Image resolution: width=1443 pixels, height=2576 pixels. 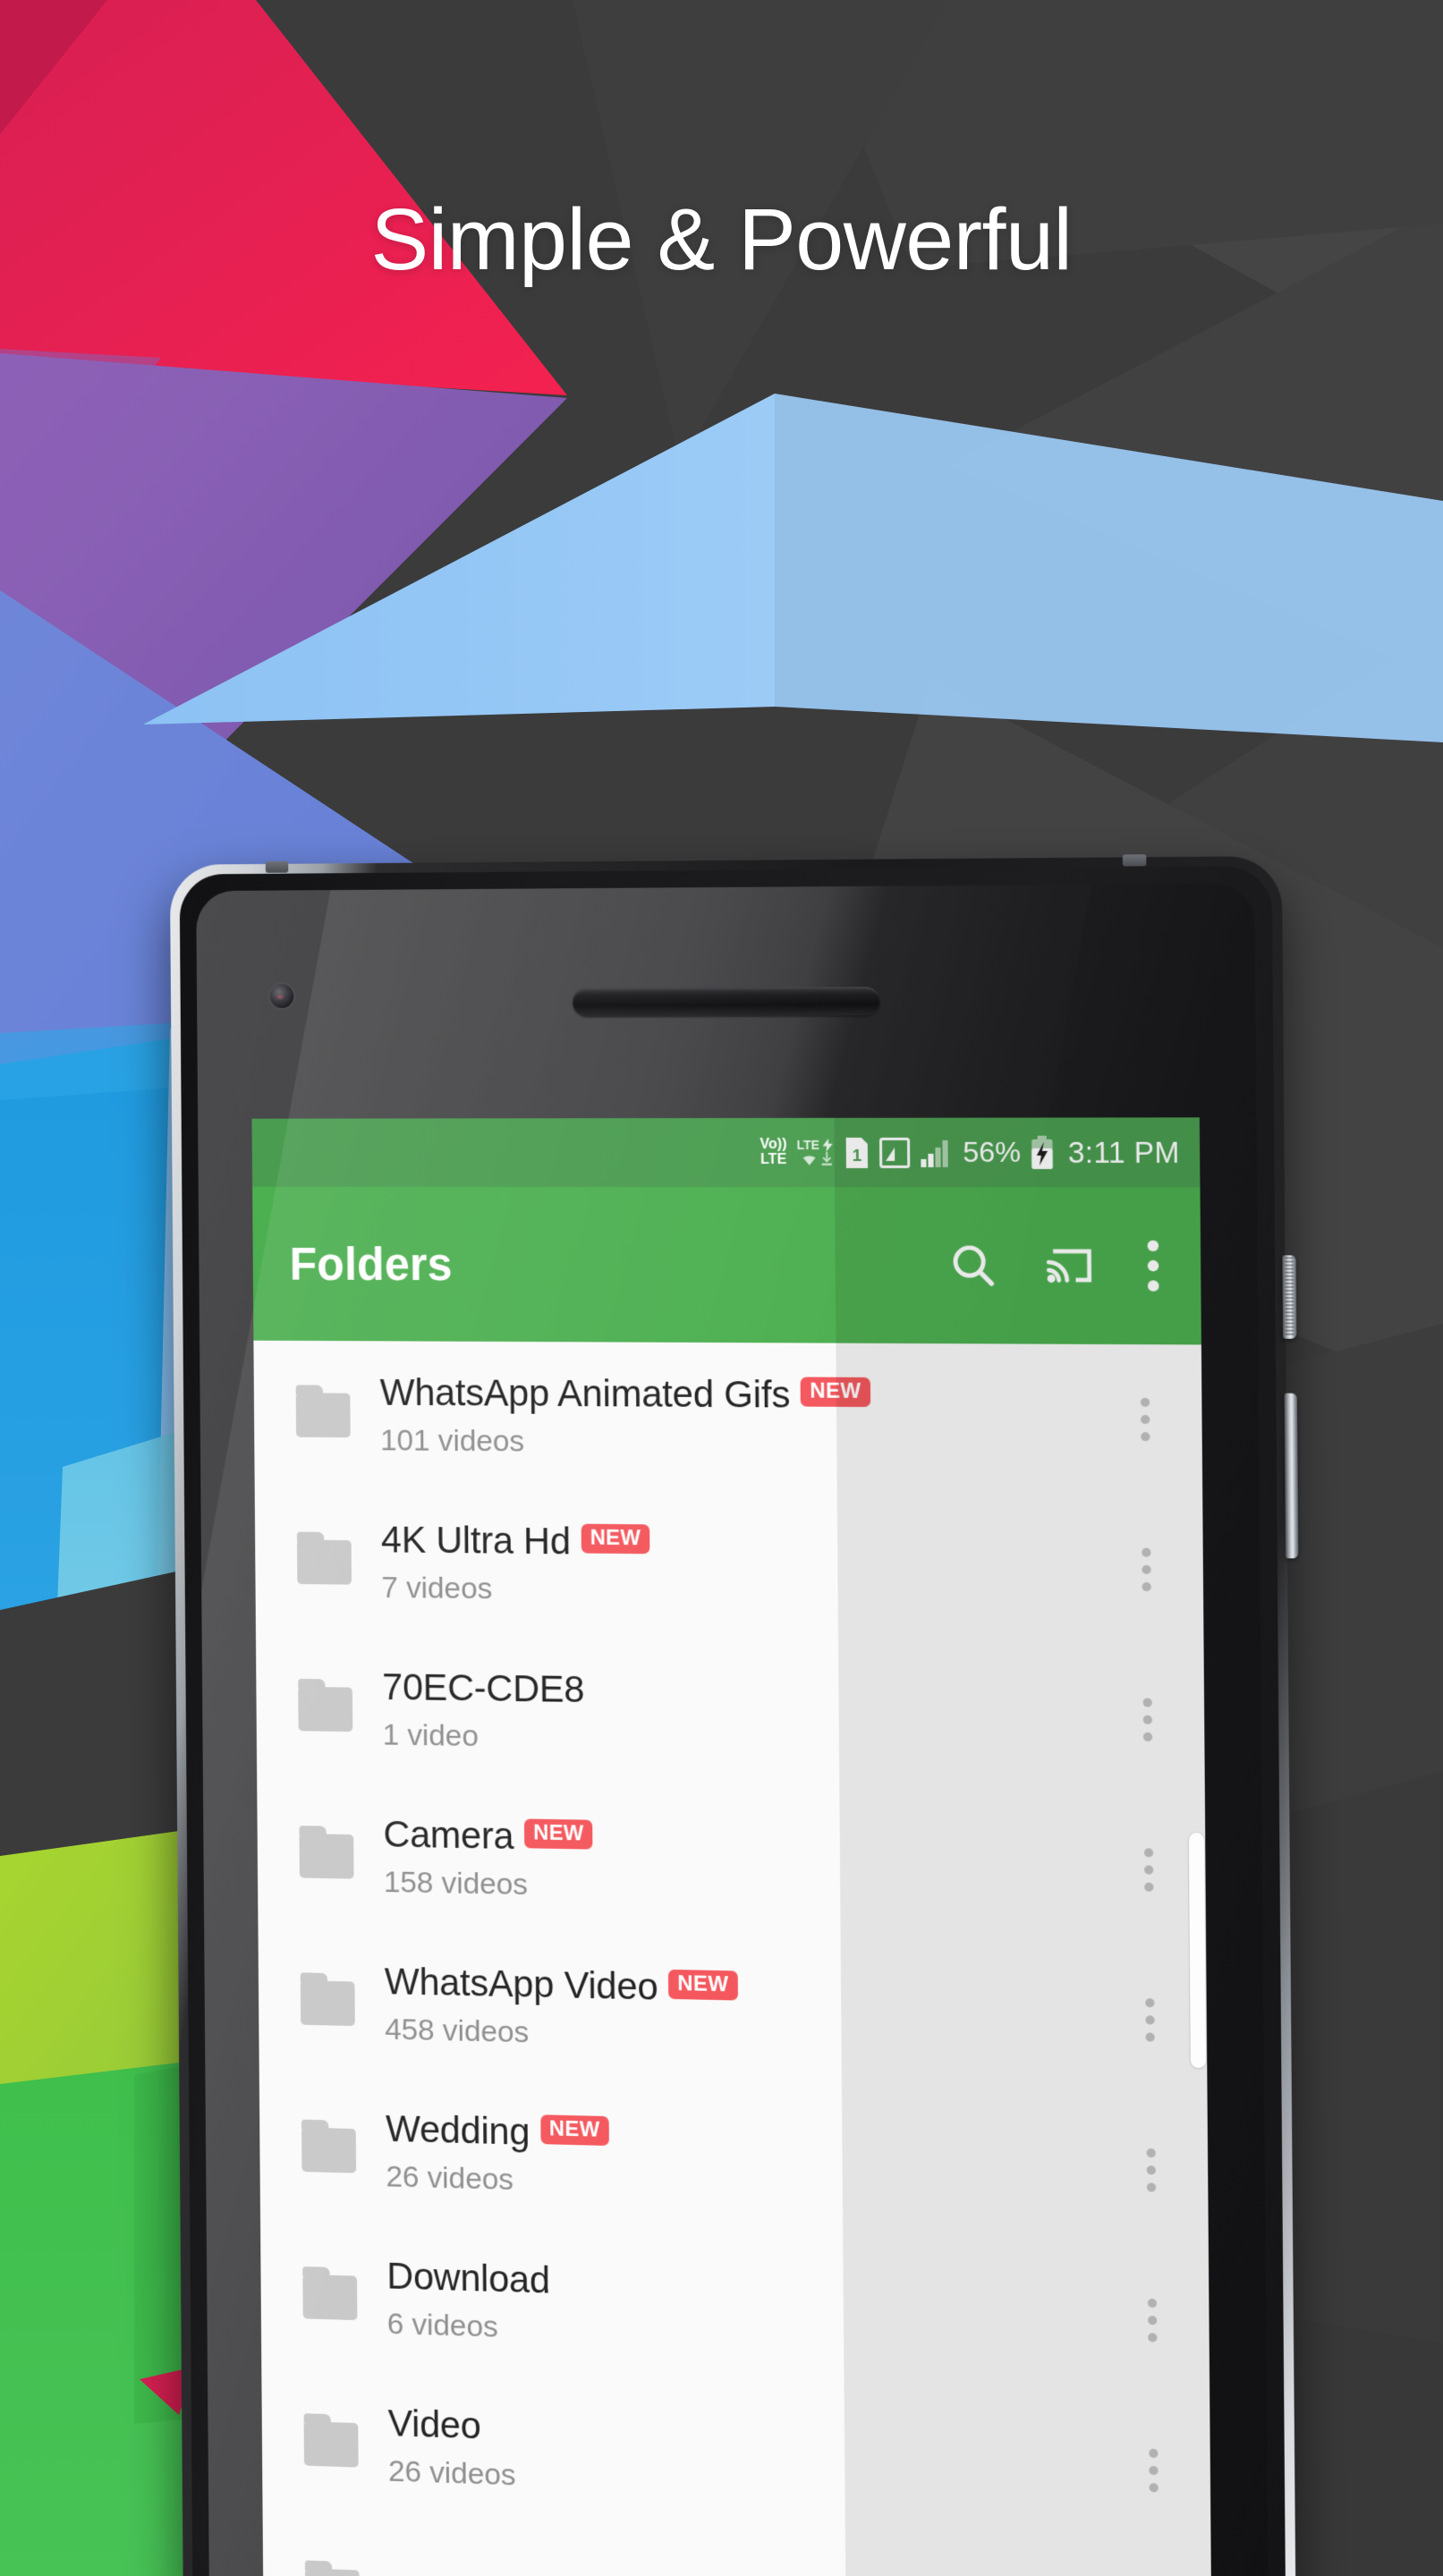 I want to click on antenna-band-left, so click(x=277, y=866).